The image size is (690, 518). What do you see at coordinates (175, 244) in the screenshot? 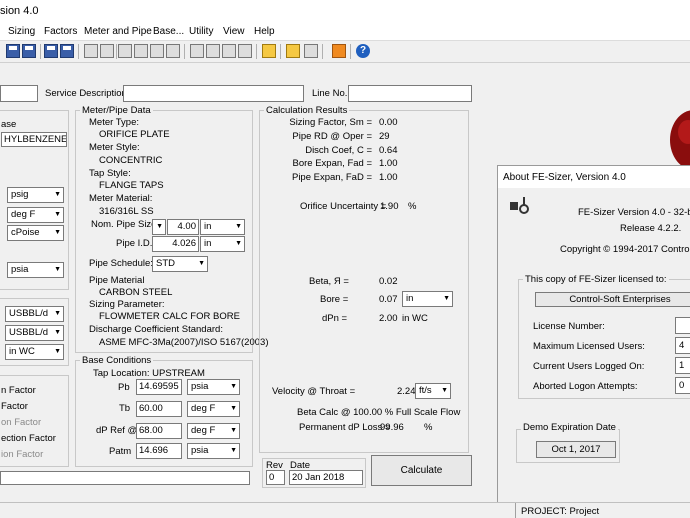
I see `pipe-id-input: 4.026` at bounding box center [175, 244].